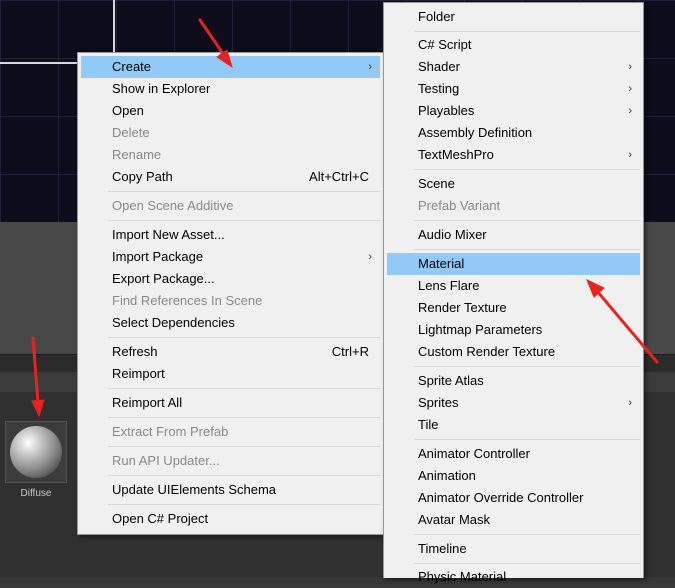 This screenshot has width=675, height=588. I want to click on menu-item-label: Reimport All, so click(147, 402).